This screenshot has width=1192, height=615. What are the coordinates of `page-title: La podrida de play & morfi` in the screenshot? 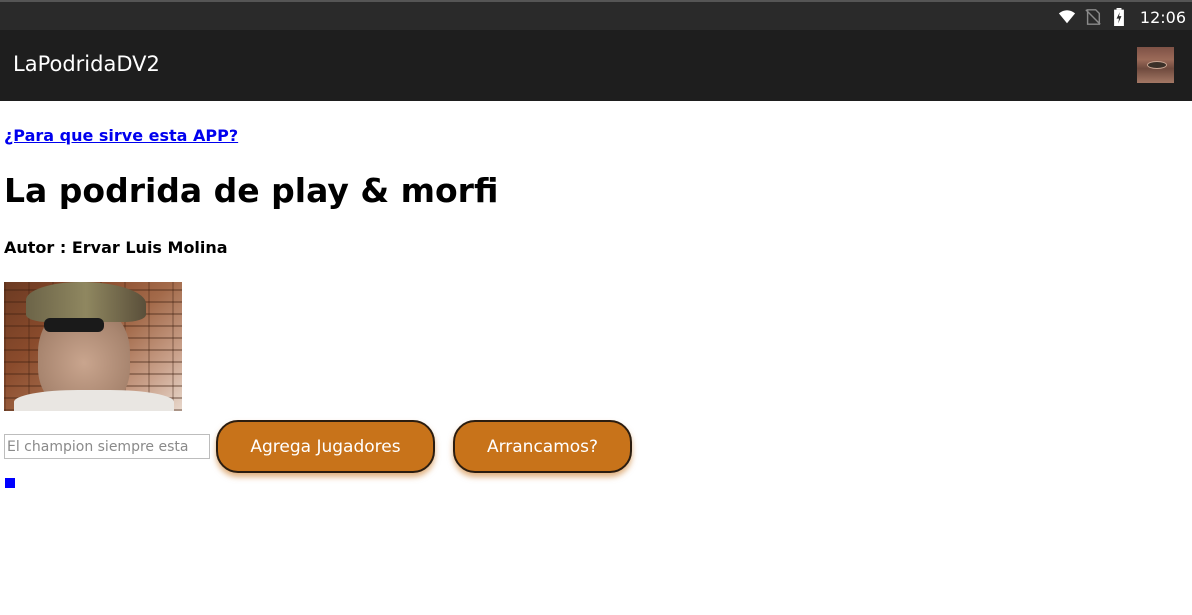 It's located at (251, 190).